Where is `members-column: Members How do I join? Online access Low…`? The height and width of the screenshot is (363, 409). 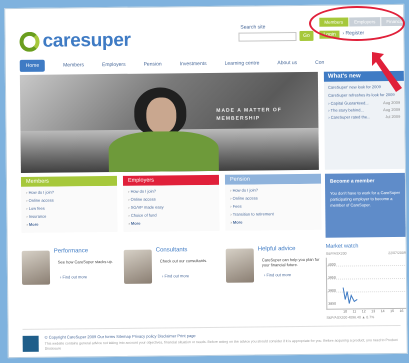
members-column: Members How do I join? Online access Low… is located at coordinates (69, 208).